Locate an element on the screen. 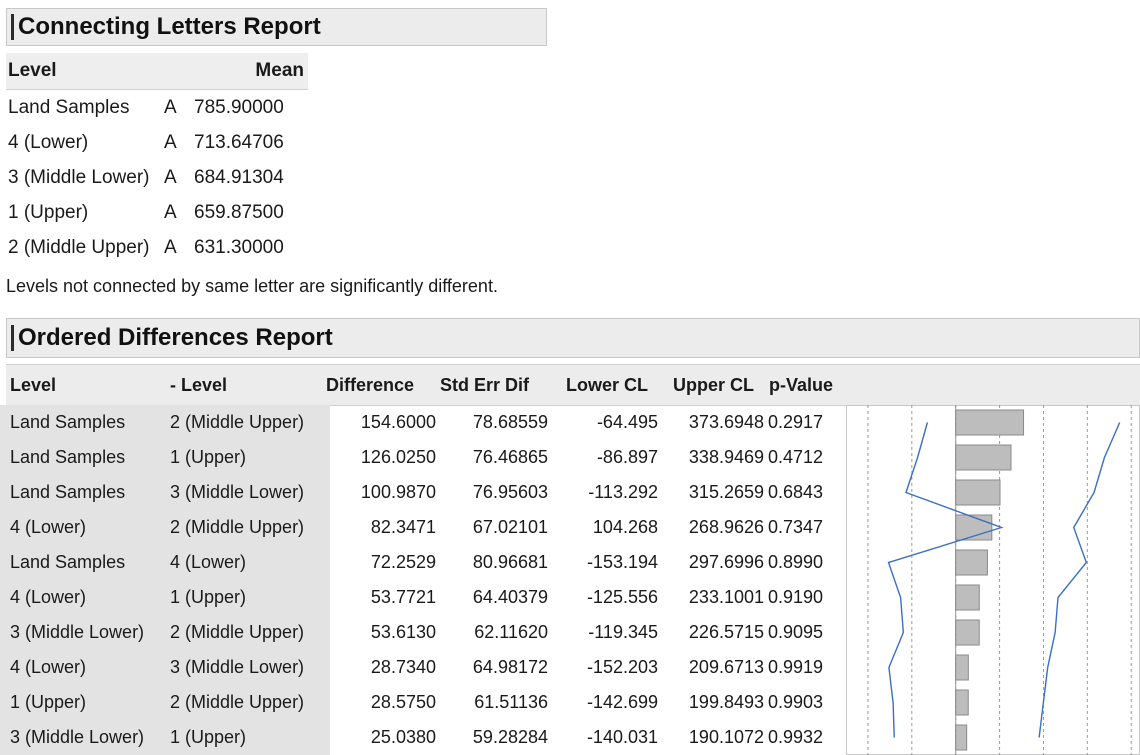 Image resolution: width=1140 pixels, height=755 pixels. mean-cell: 684.91304 is located at coordinates (239, 177).